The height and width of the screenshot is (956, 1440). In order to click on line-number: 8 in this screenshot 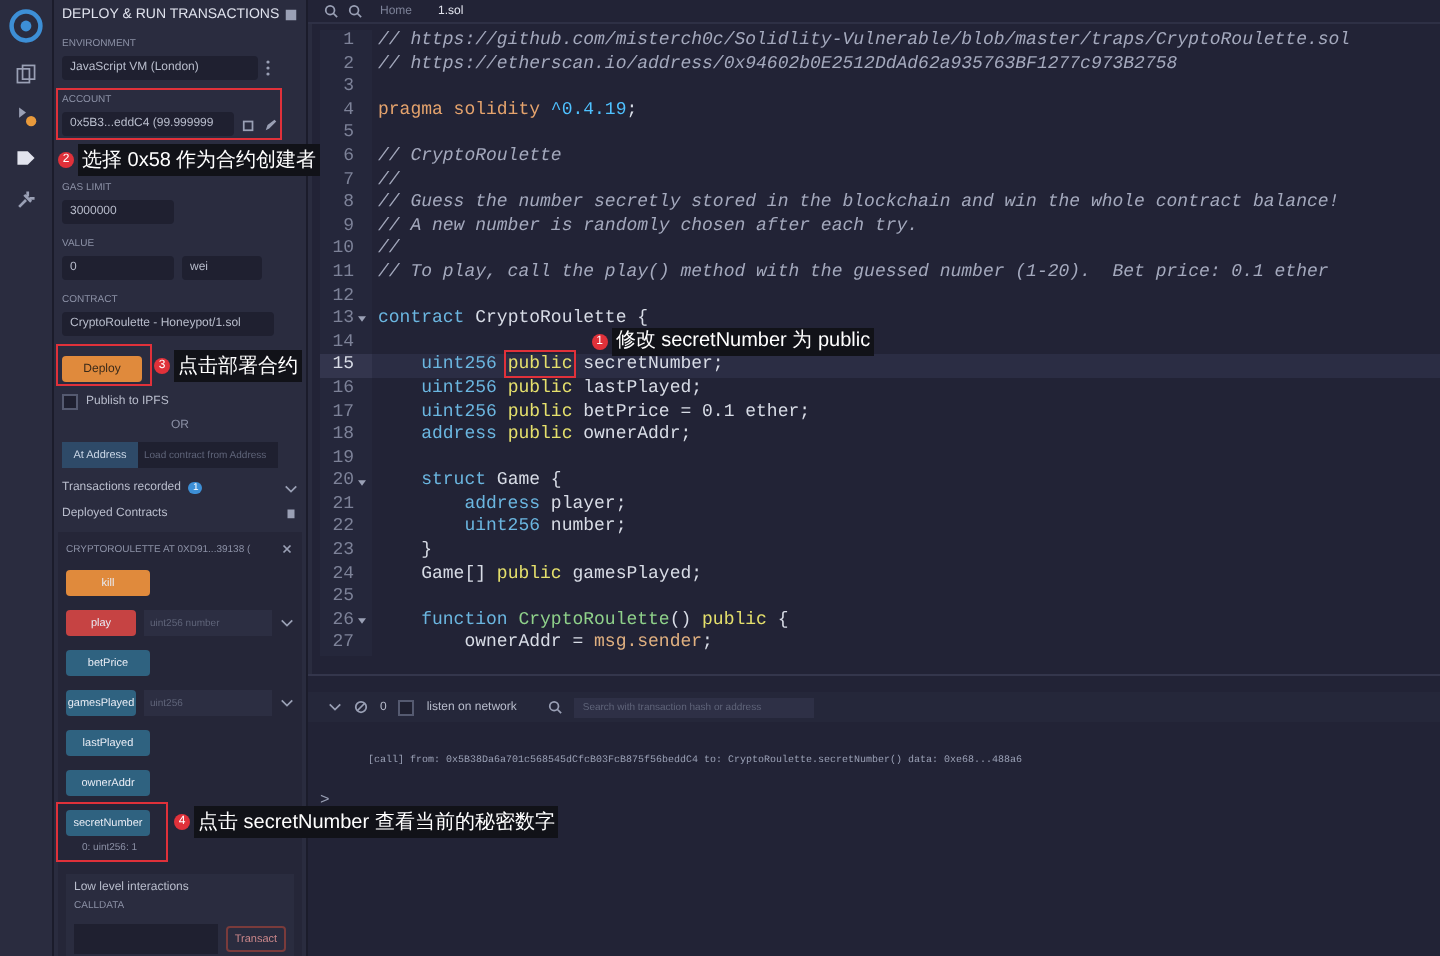, I will do `click(347, 204)`.